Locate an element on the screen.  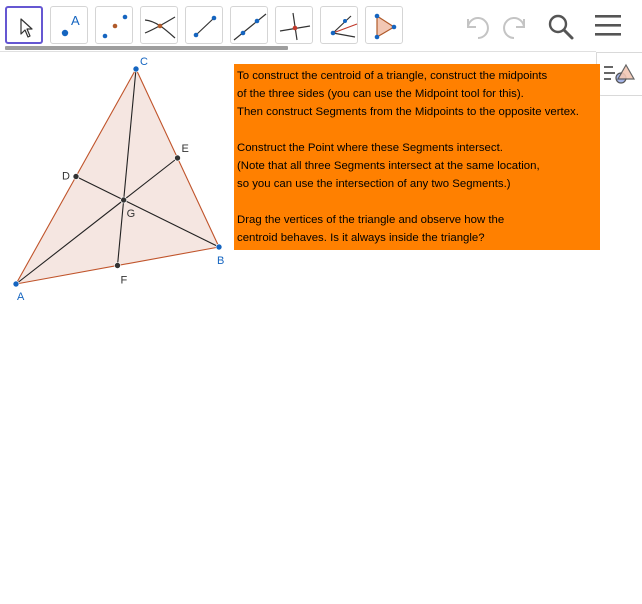
redo-icon is located at coordinates (514, 28).